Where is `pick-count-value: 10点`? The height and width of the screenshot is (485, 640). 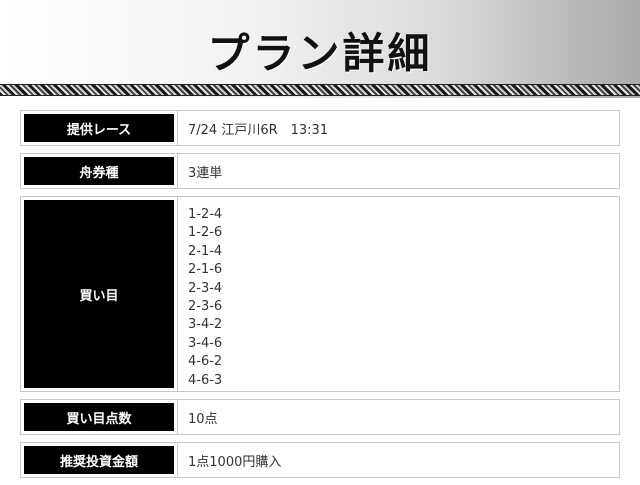 pick-count-value: 10点 is located at coordinates (398, 417).